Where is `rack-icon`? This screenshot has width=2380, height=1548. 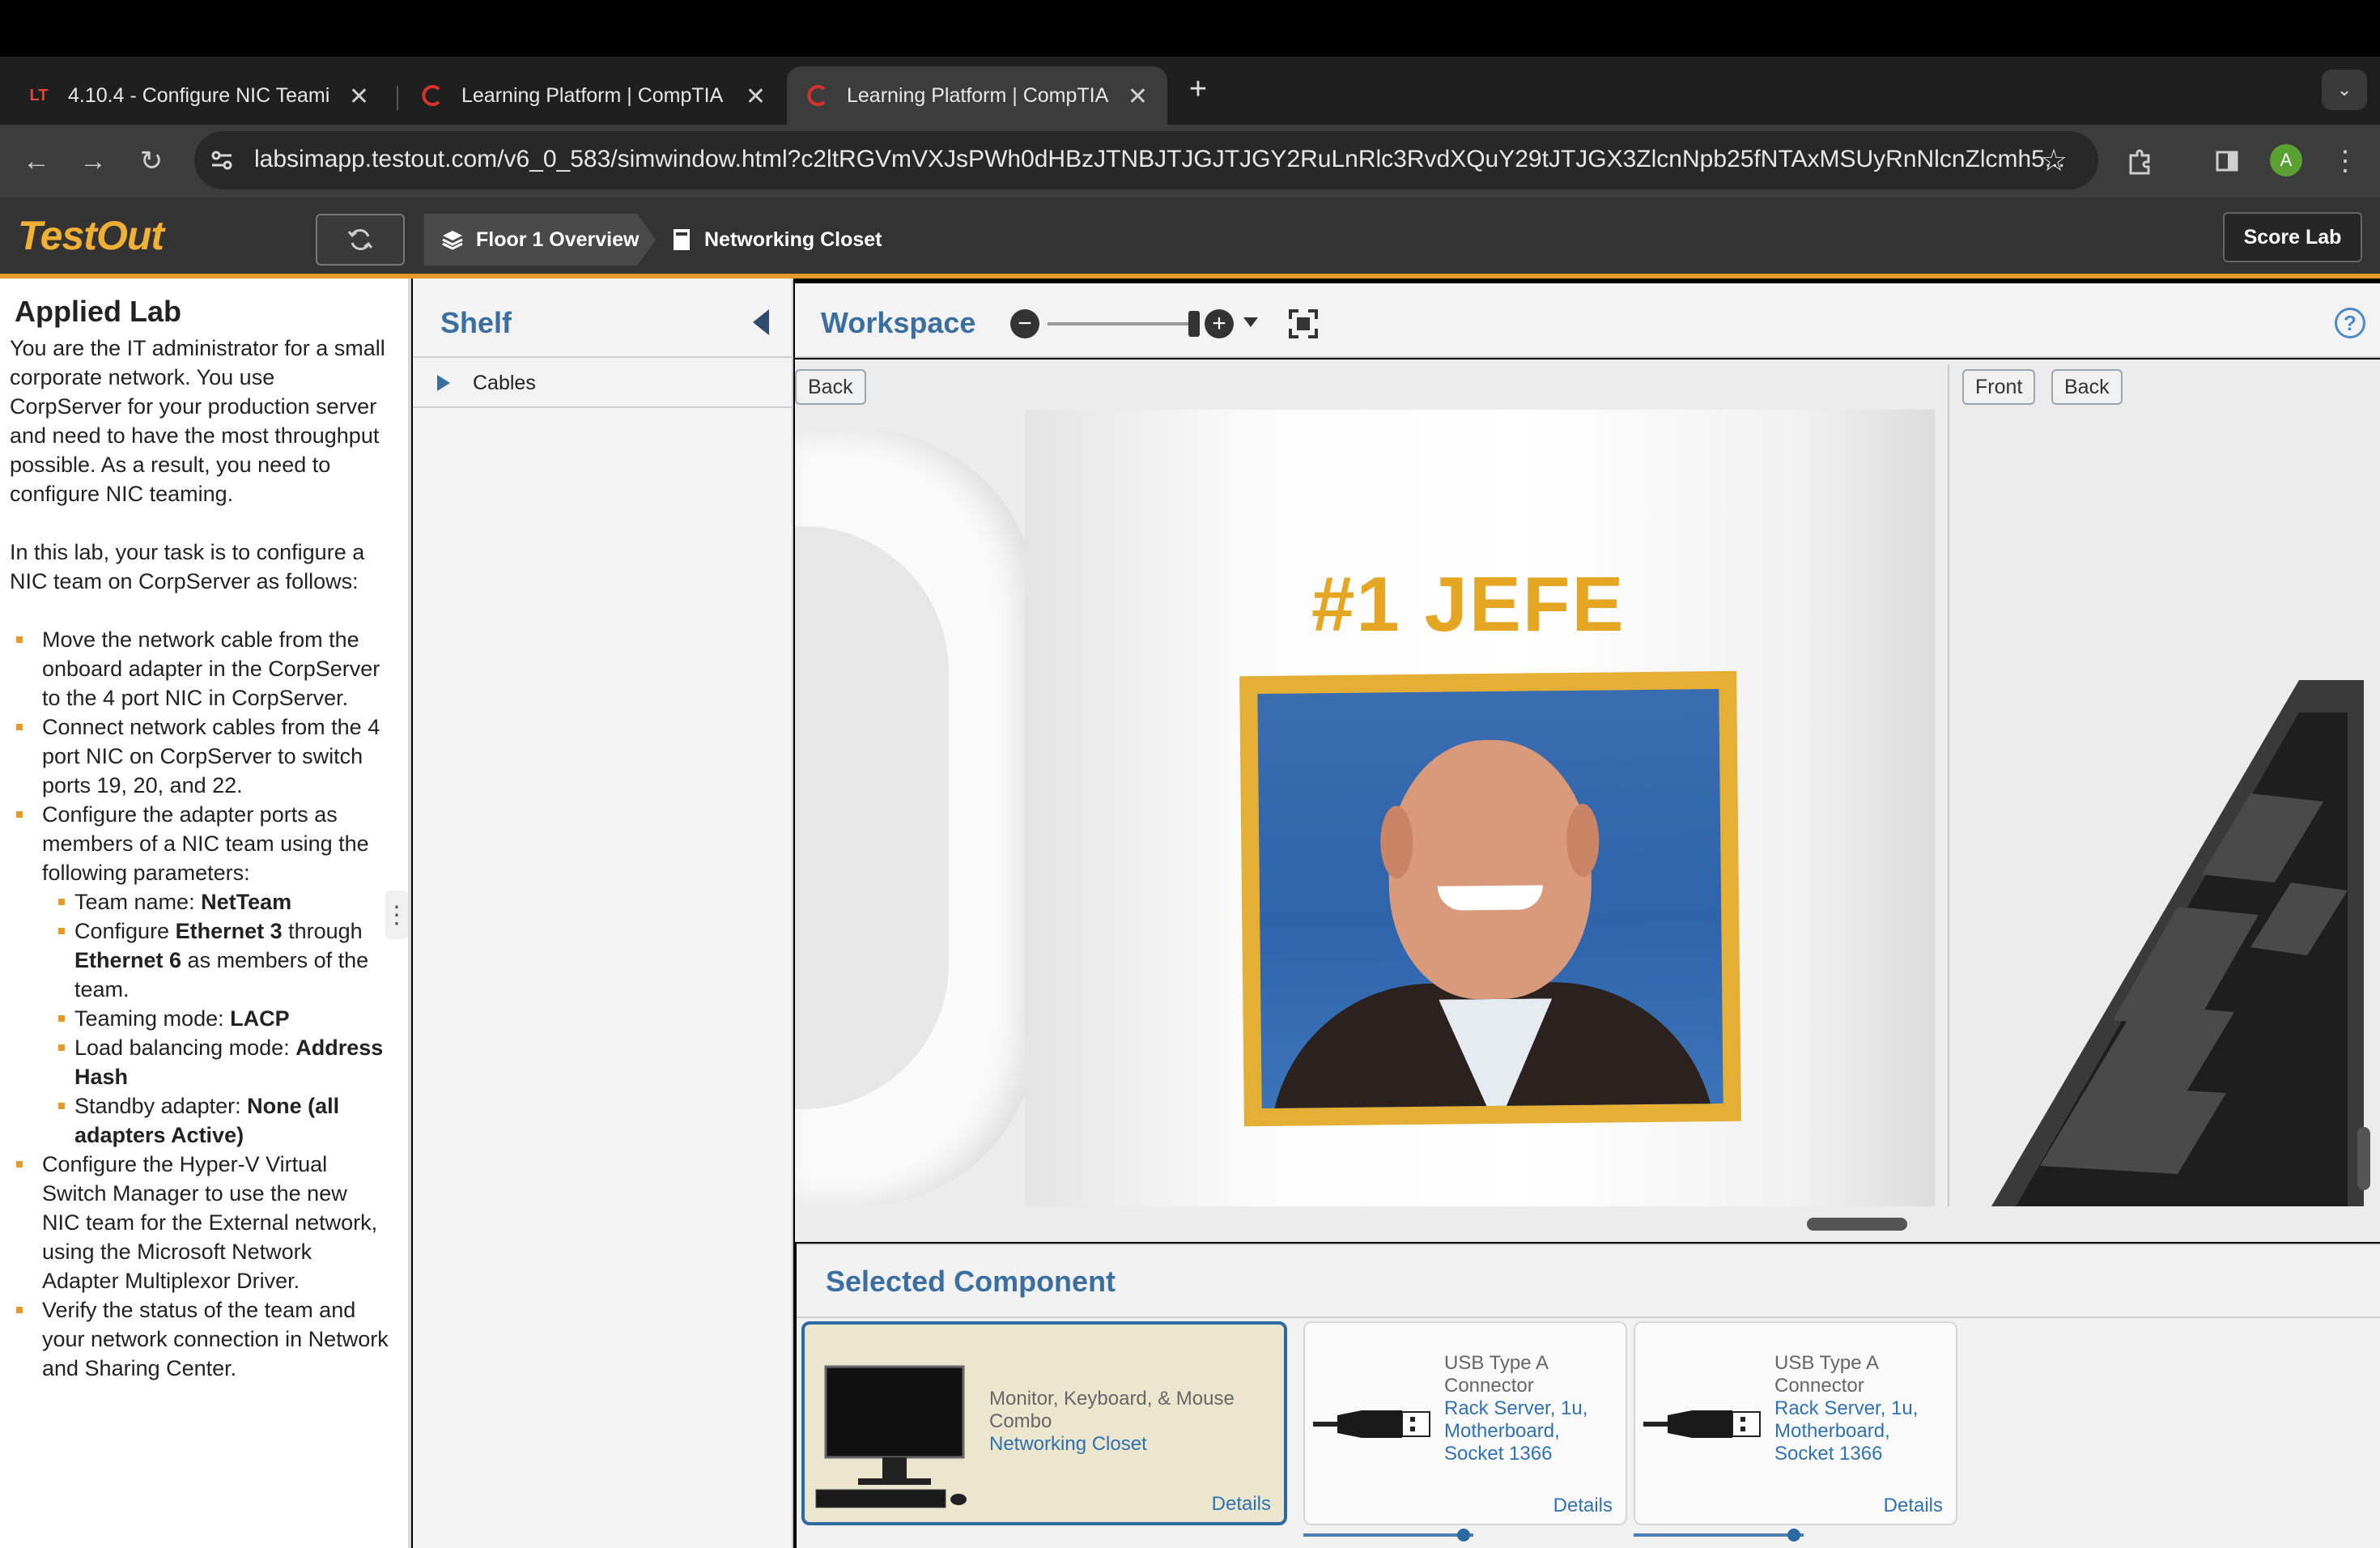 rack-icon is located at coordinates (682, 239).